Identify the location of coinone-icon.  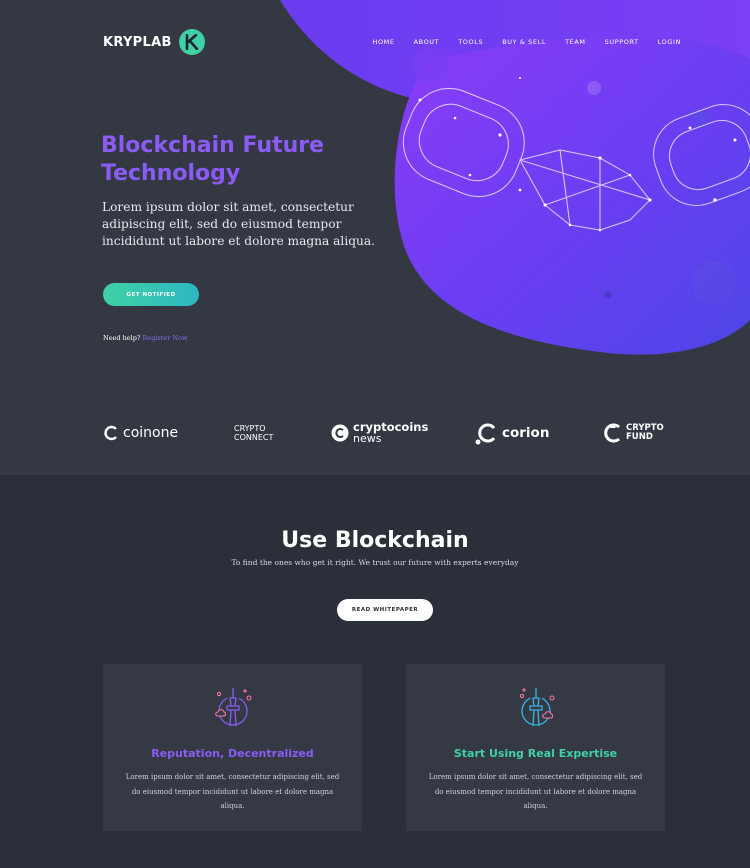
(110, 433).